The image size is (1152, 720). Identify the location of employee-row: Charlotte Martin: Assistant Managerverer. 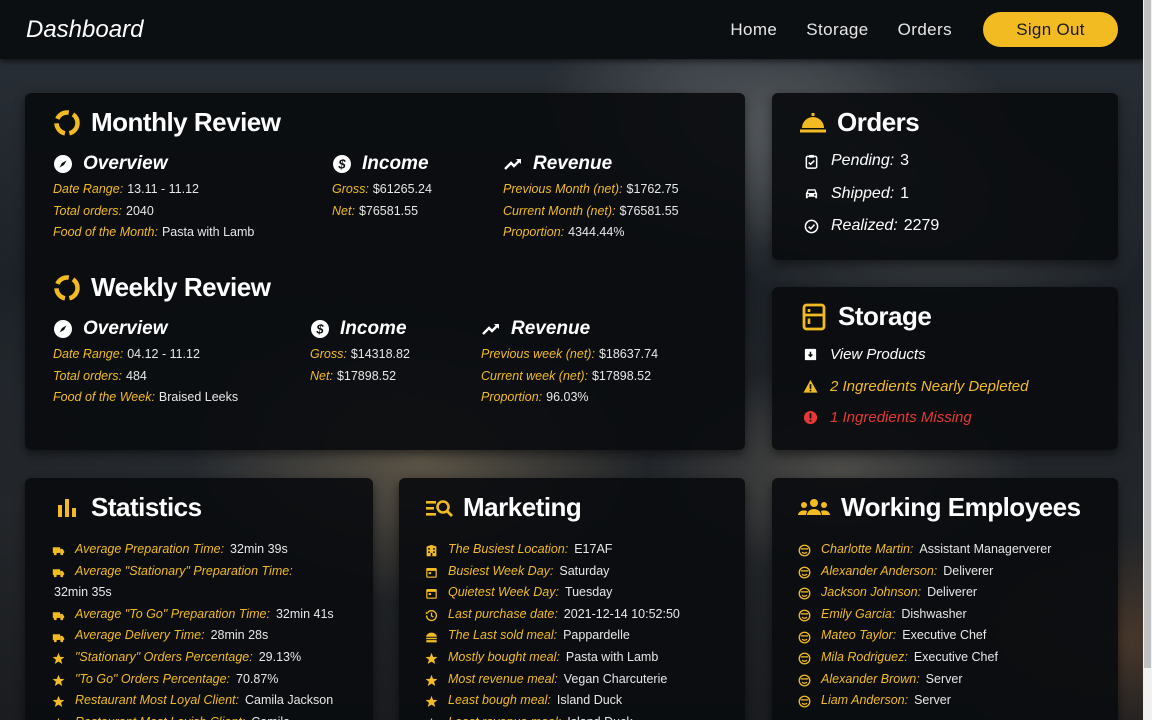
(953, 550).